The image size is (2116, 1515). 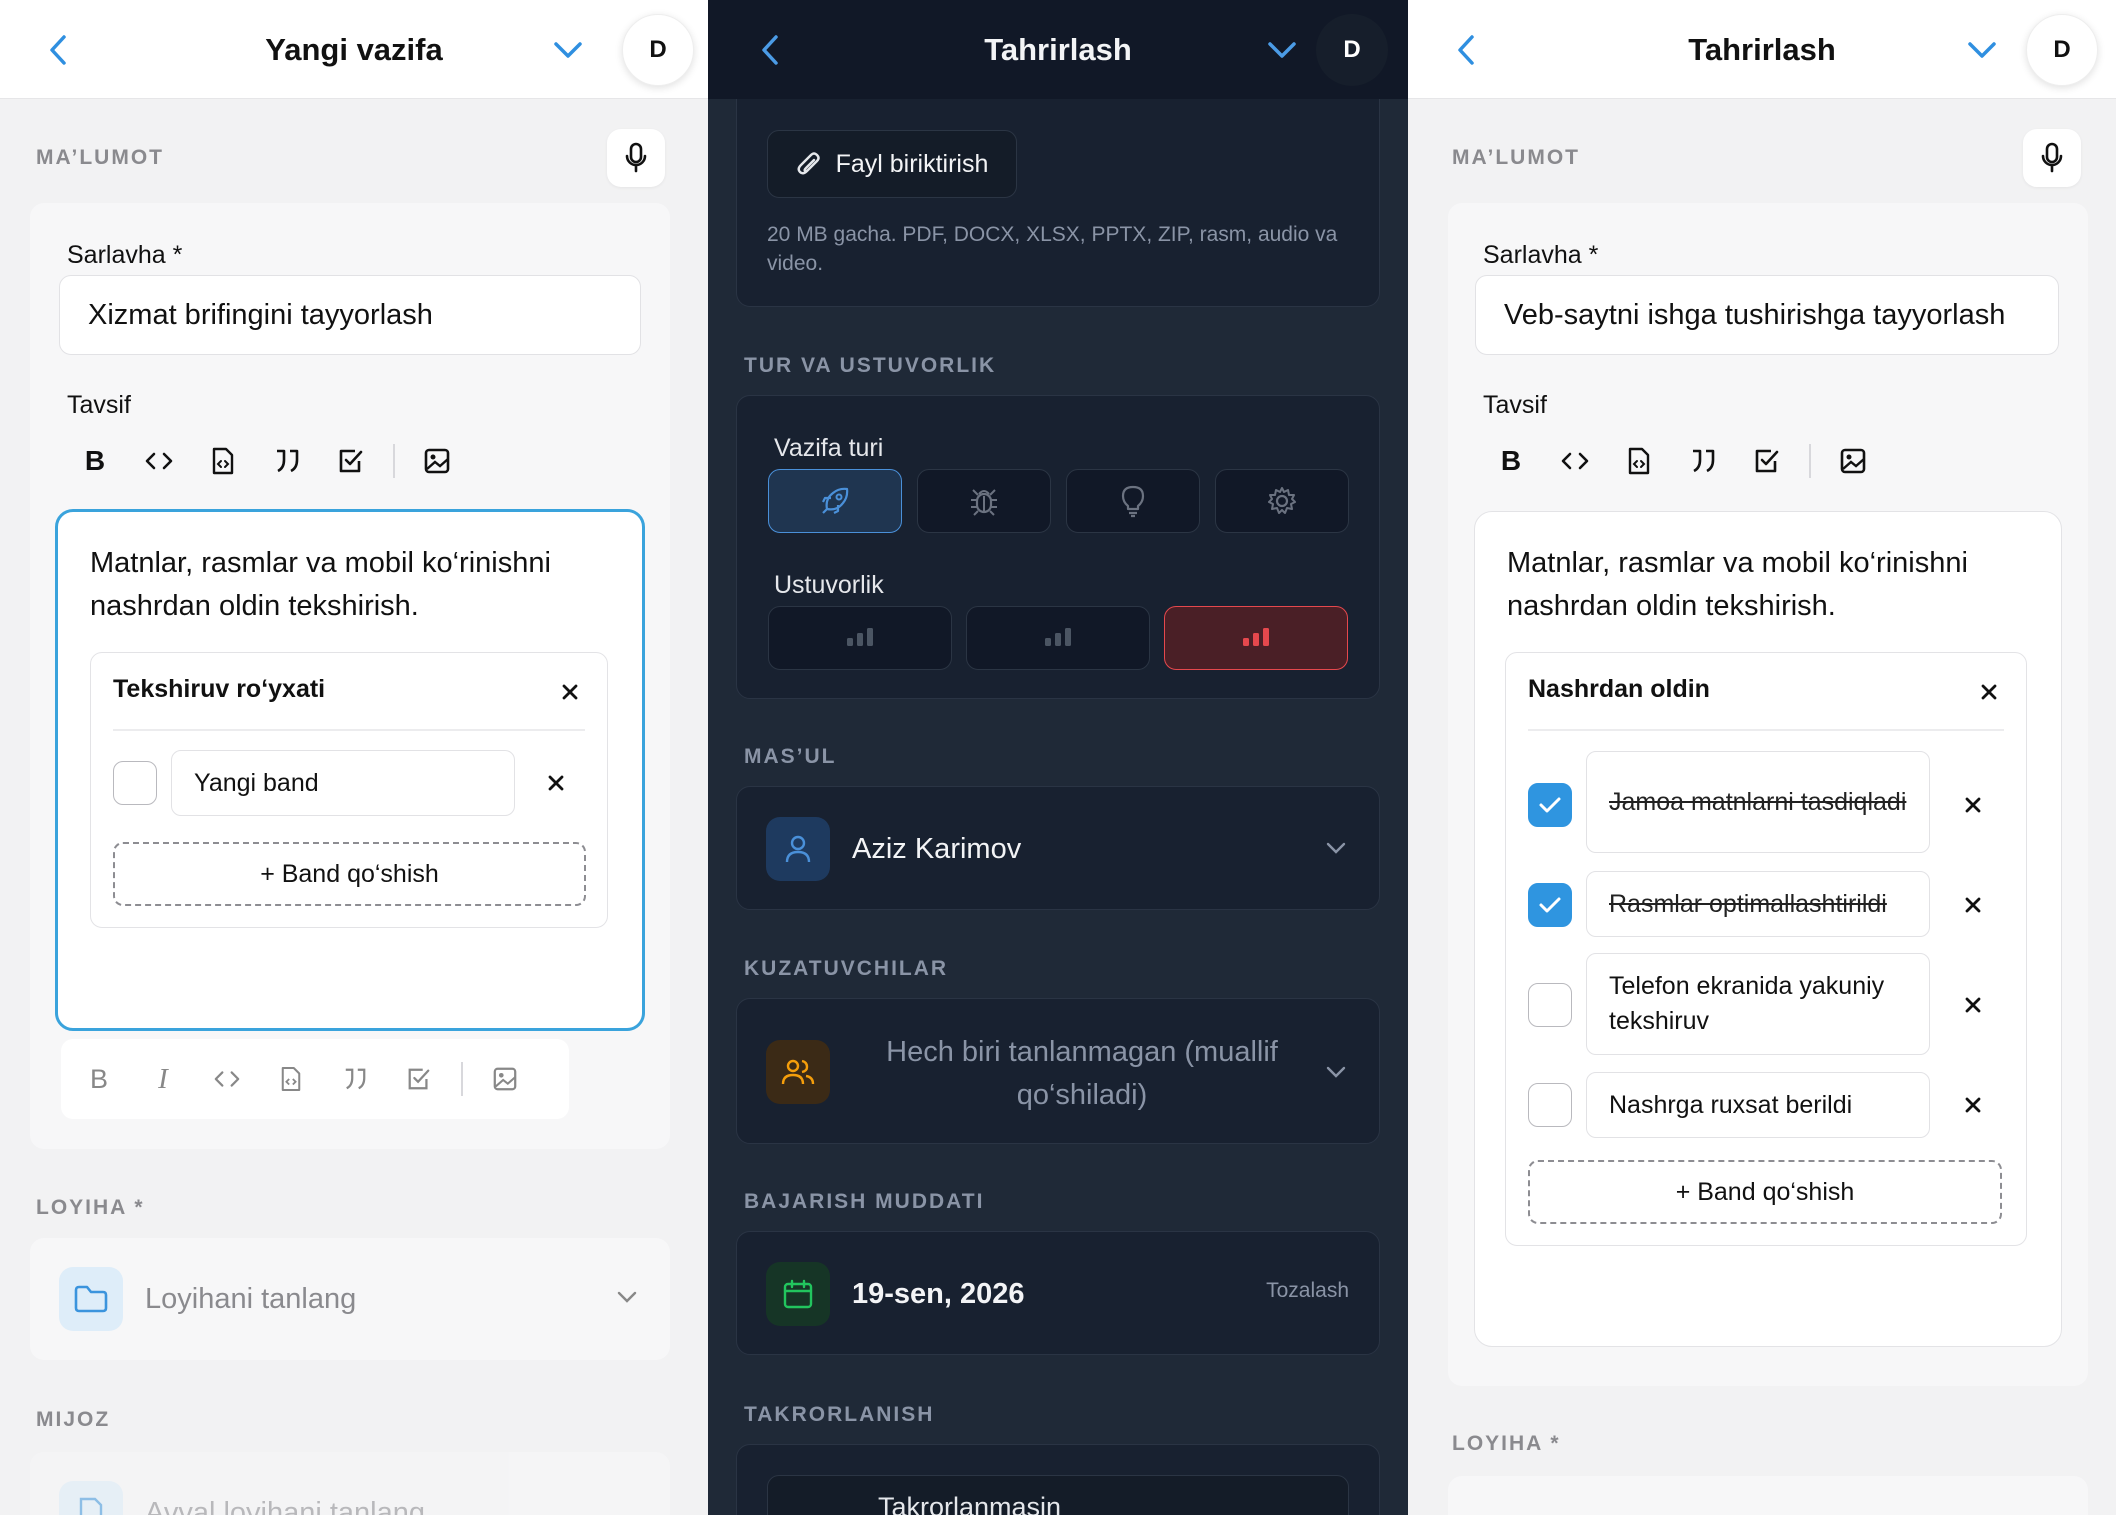 I want to click on checklist-item-input: Telefon ekranida yakuniy tekshiruv, so click(x=1758, y=1004).